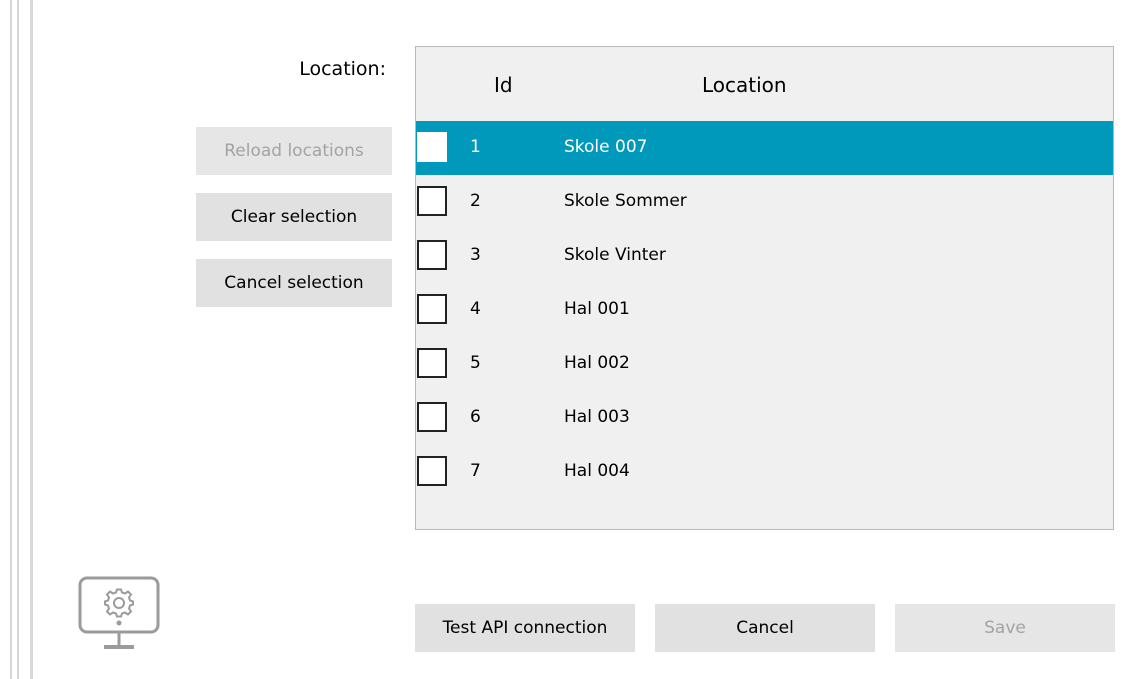  Describe the element at coordinates (503, 85) in the screenshot. I see `column-header-id: Id` at that location.